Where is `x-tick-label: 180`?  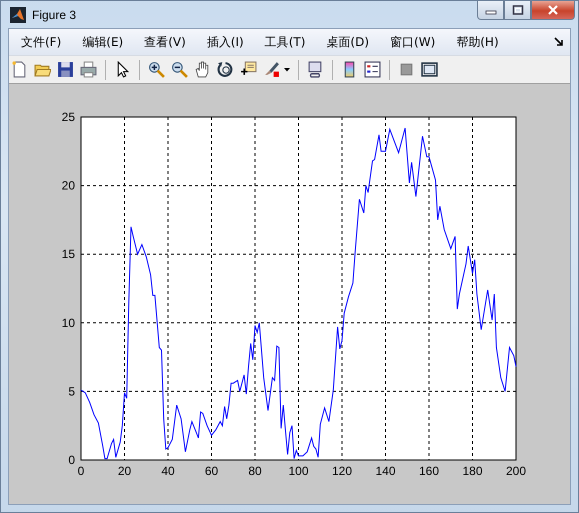
x-tick-label: 180 is located at coordinates (472, 471).